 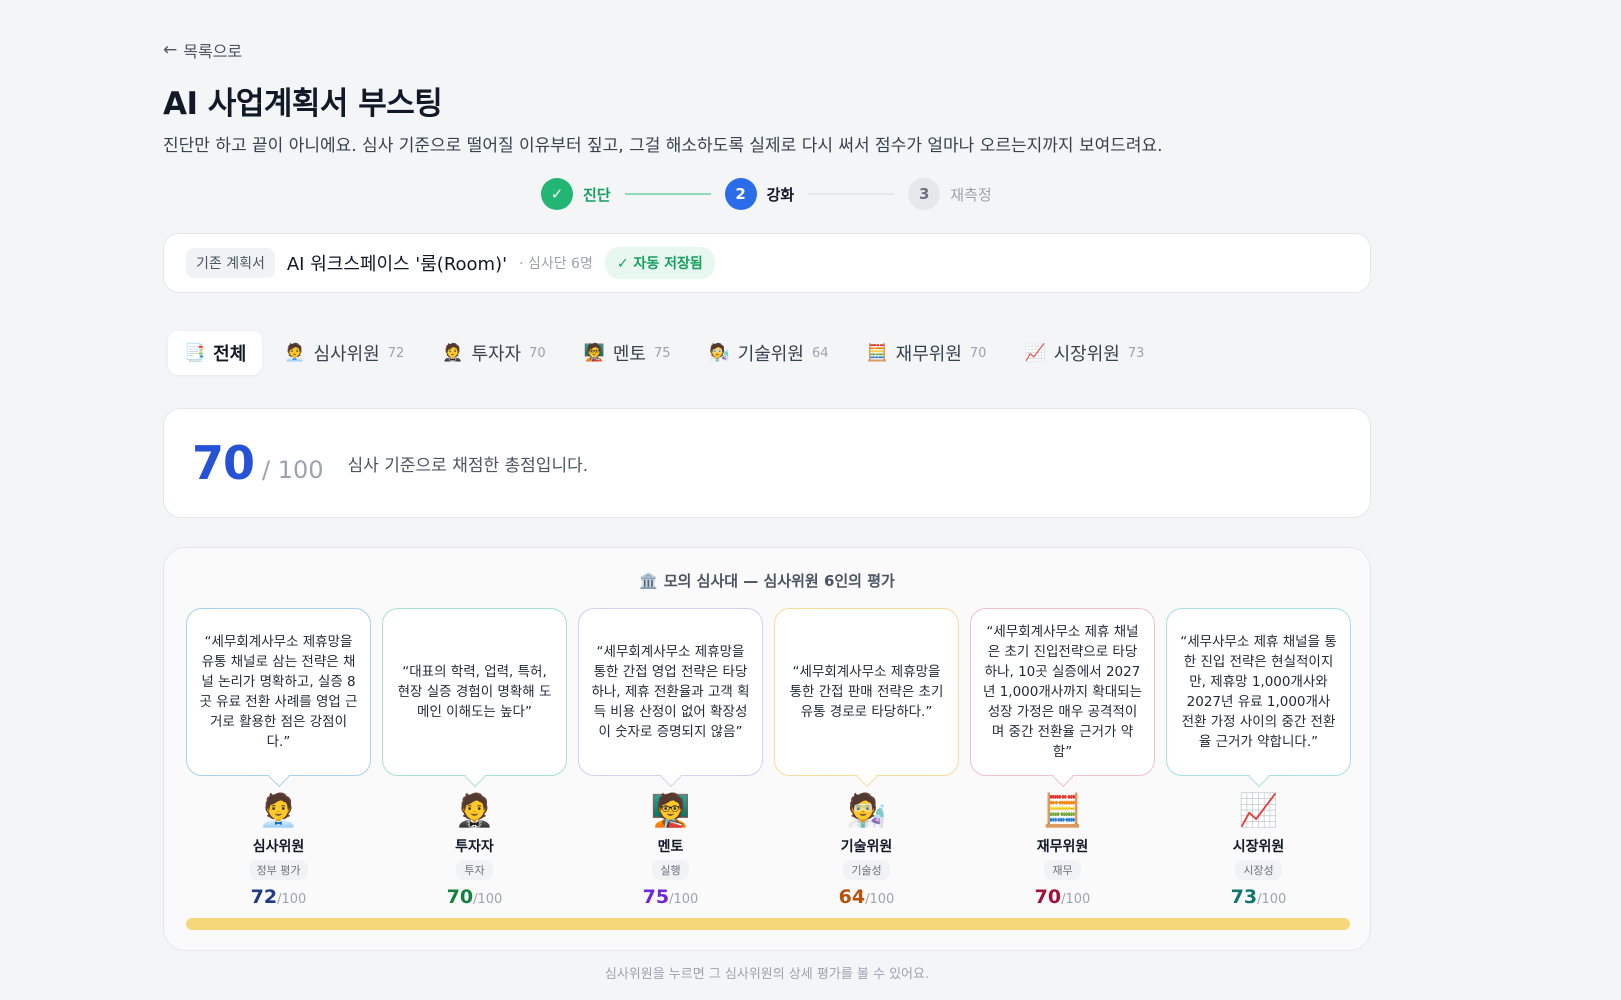 What do you see at coordinates (278, 810) in the screenshot?
I see `judge-avatar-icon: 🧑‍💼` at bounding box center [278, 810].